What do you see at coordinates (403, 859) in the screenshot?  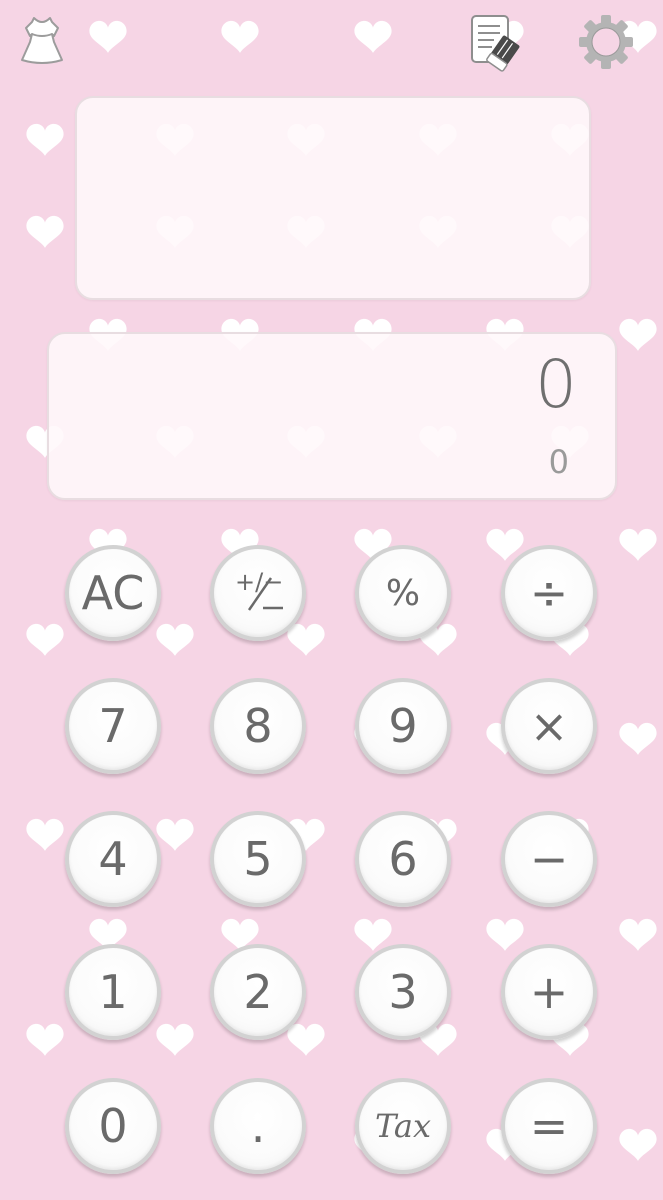 I see `digit-6-button: 6` at bounding box center [403, 859].